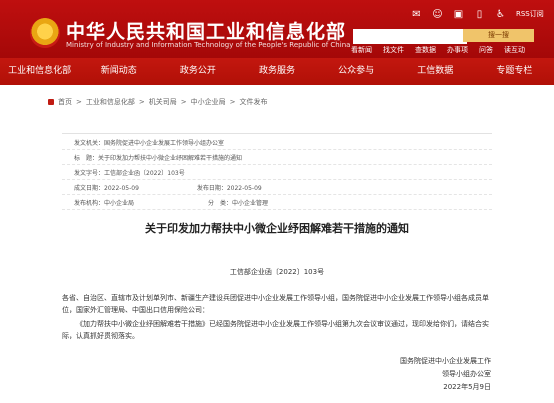  What do you see at coordinates (149, 143) in the screenshot?
I see `meta-issuer: 发文机关：国务院促进中小企业发展工作领导小组办公室` at bounding box center [149, 143].